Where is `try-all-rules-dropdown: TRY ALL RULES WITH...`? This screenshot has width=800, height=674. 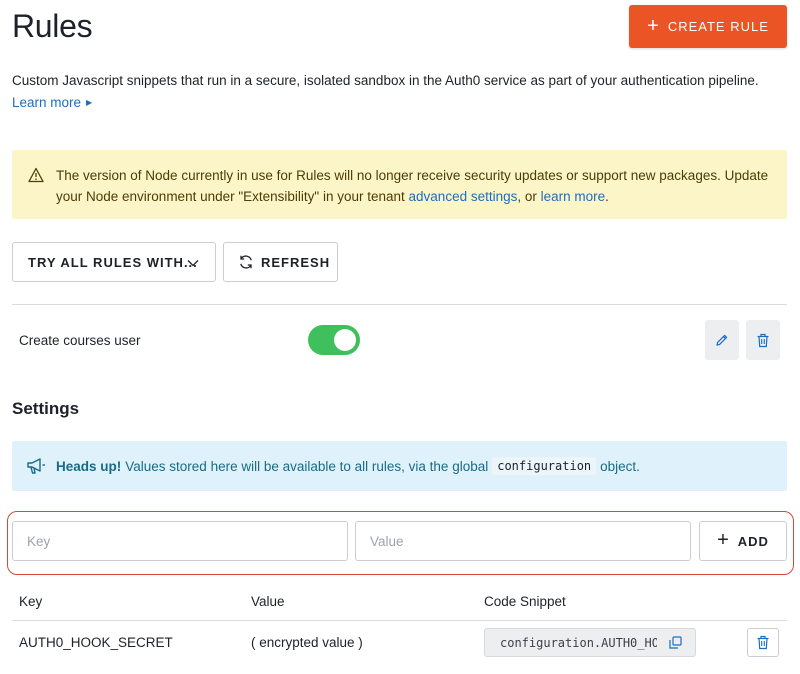
try-all-rules-dropdown: TRY ALL RULES WITH... is located at coordinates (114, 262).